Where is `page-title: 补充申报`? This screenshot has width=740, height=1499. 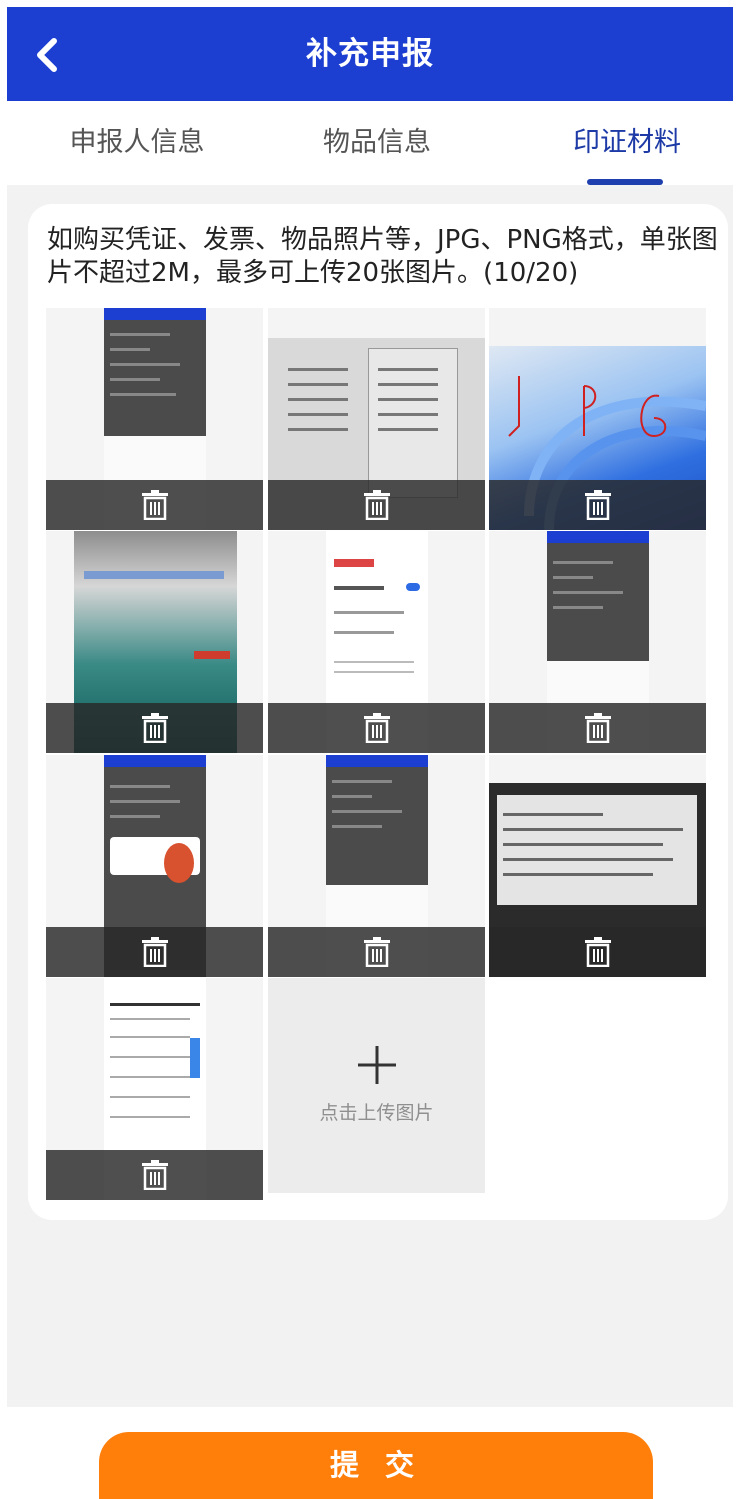 page-title: 补充申报 is located at coordinates (370, 54).